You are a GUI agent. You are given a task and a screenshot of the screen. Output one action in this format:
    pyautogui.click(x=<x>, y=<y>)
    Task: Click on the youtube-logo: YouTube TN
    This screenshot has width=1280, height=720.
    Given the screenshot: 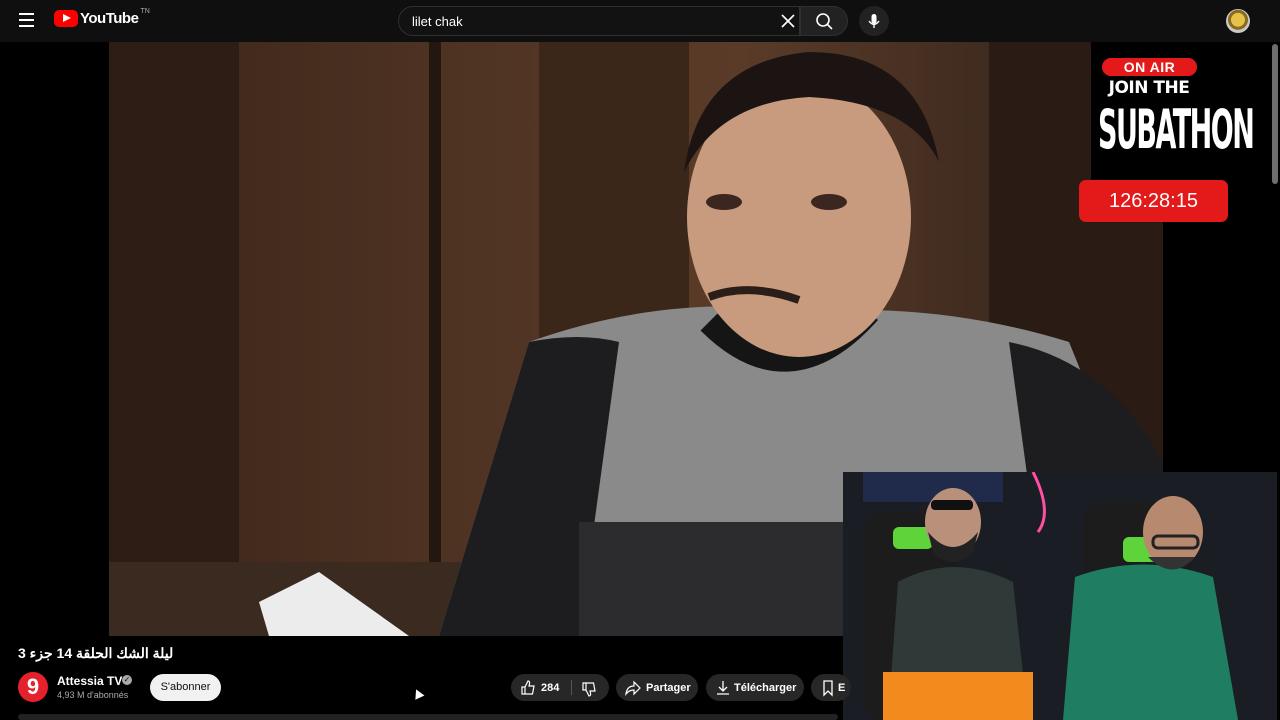 What is the action you would take?
    pyautogui.click(x=102, y=17)
    